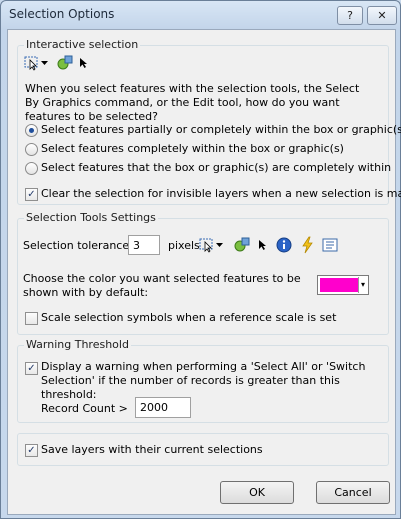 This screenshot has width=401, height=519. What do you see at coordinates (31, 368) in the screenshot?
I see `display-warning-checkbox: ✓` at bounding box center [31, 368].